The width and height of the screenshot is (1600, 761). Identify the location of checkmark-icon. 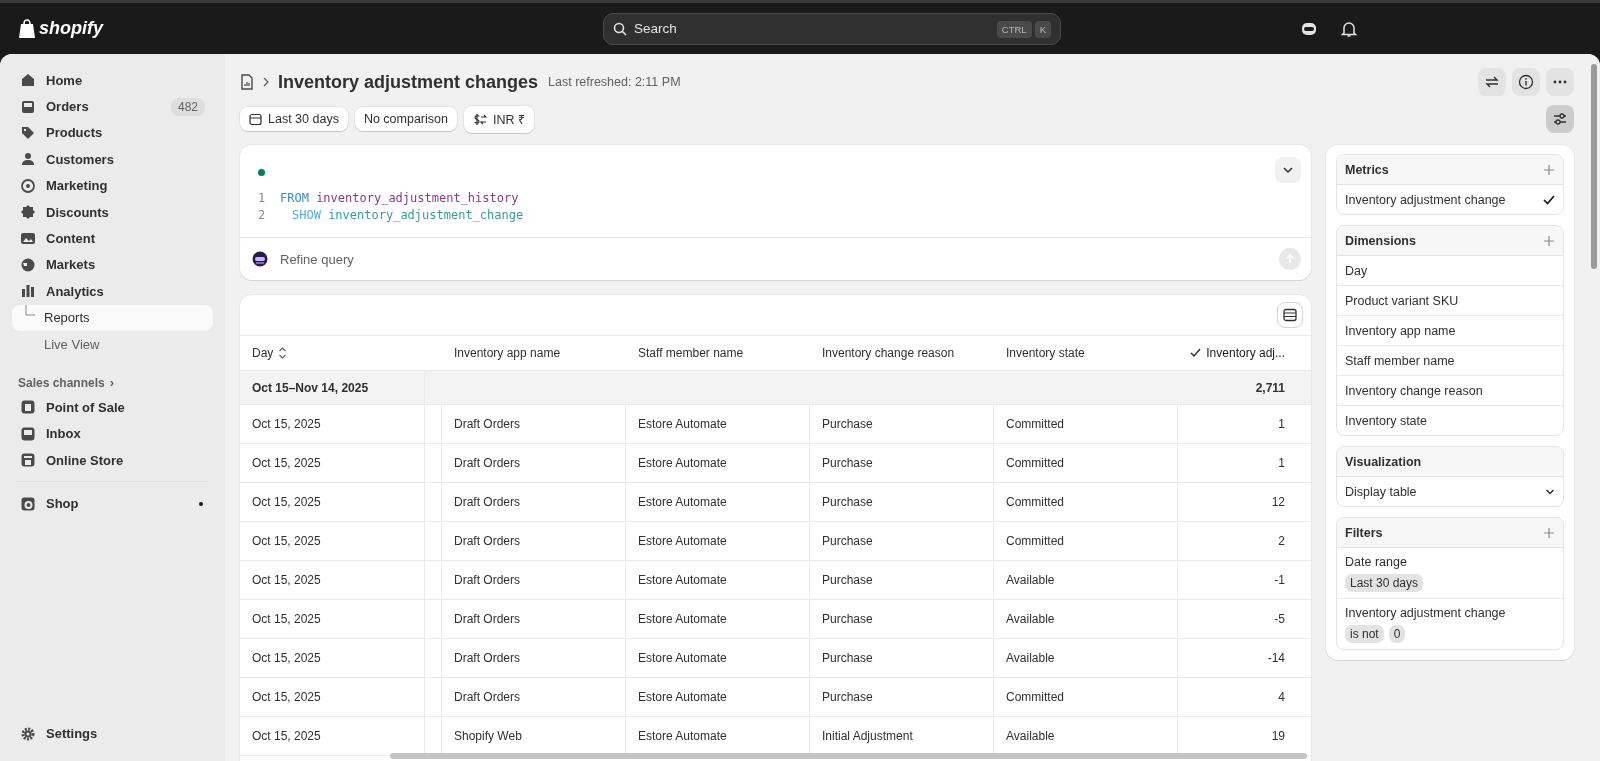
(1196, 353).